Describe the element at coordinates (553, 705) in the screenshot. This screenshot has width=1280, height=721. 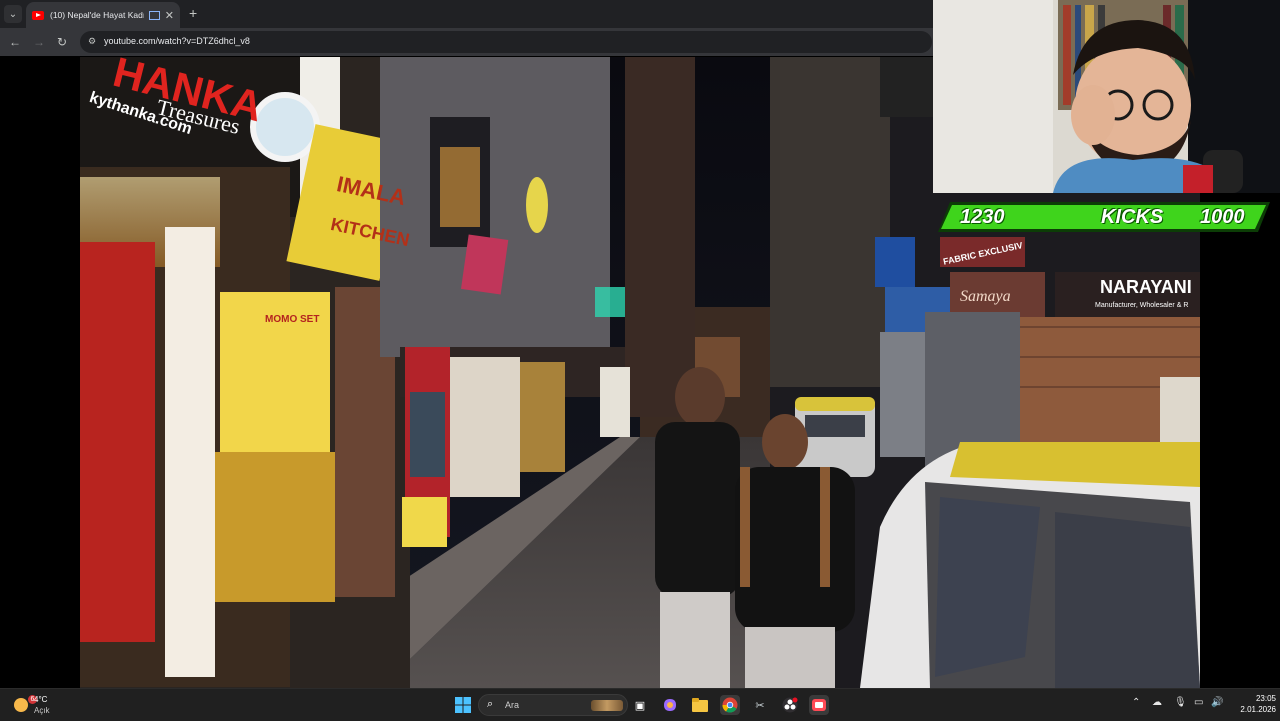
I see `taskbar-search: ⌕ Ara` at that location.